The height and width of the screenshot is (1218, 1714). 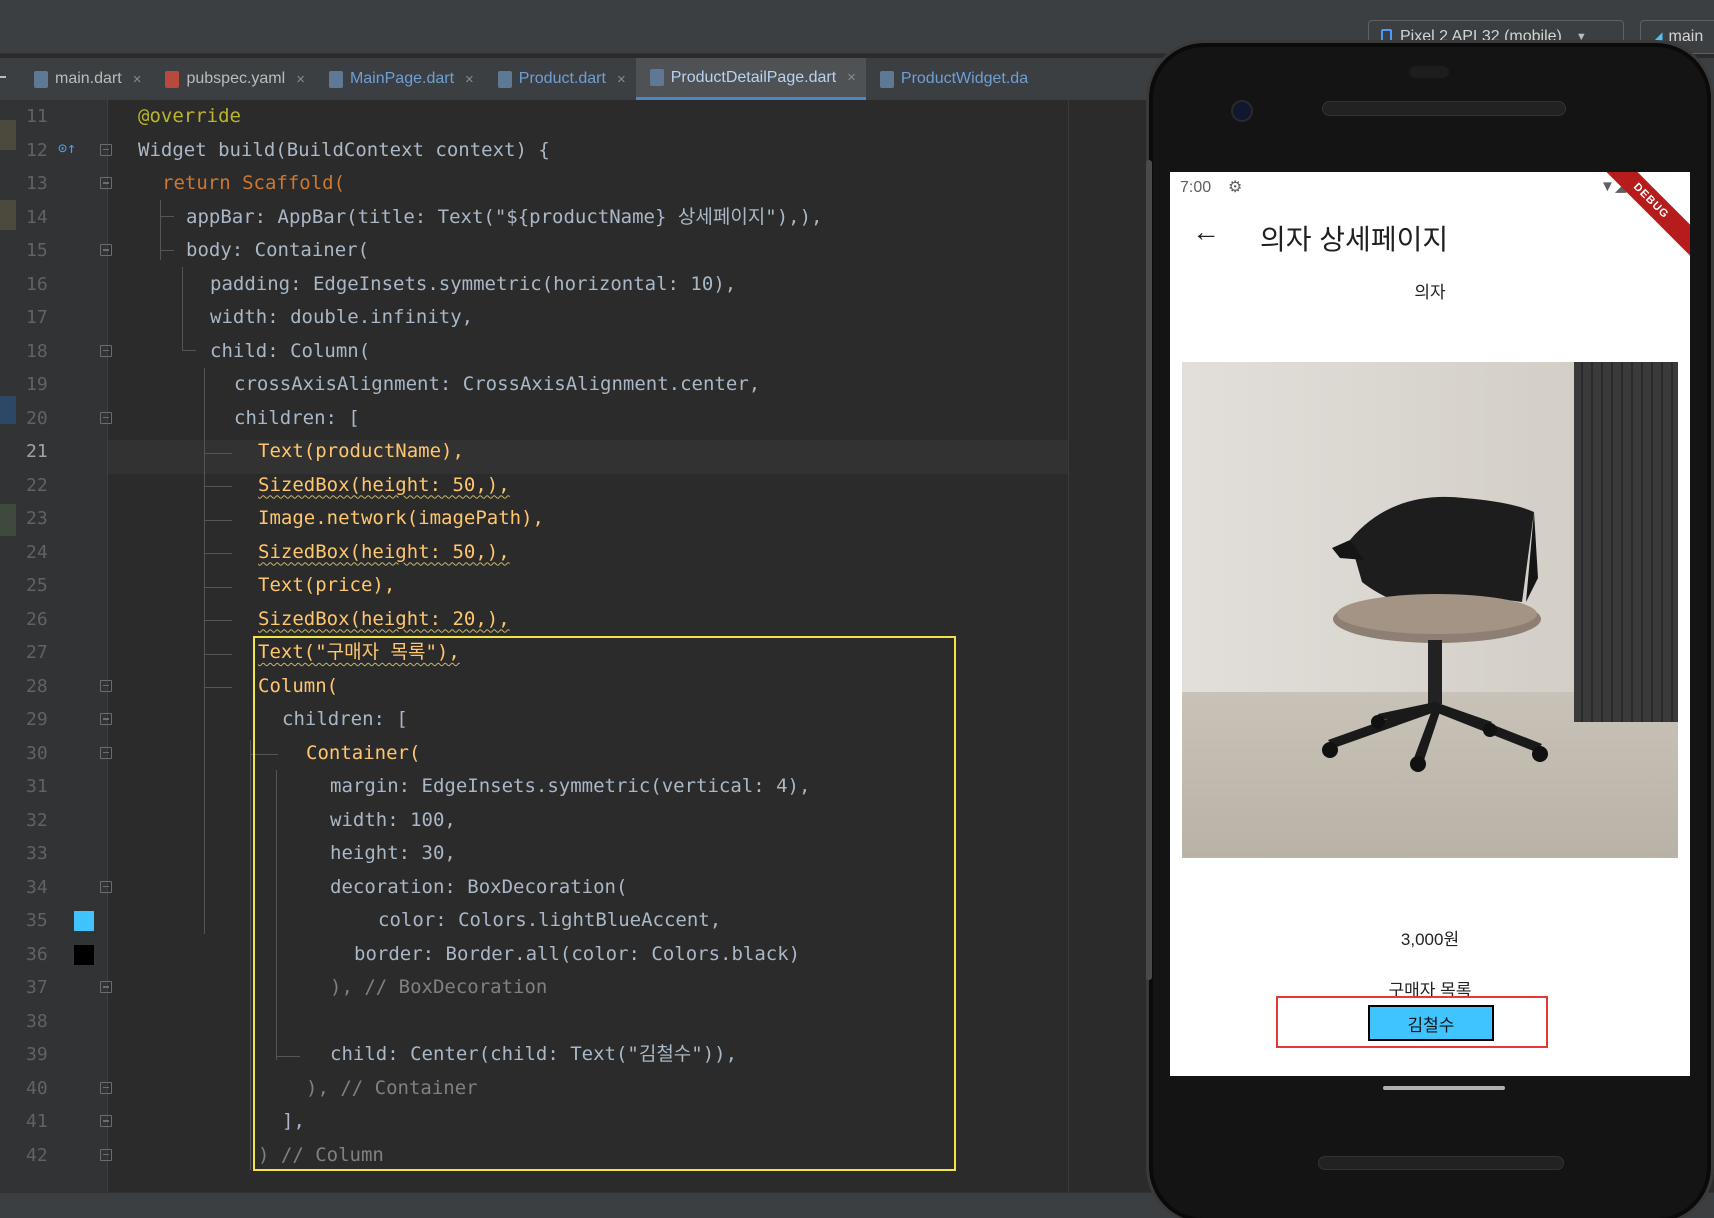 What do you see at coordinates (64, 251) in the screenshot?
I see `gutter-line: 15` at bounding box center [64, 251].